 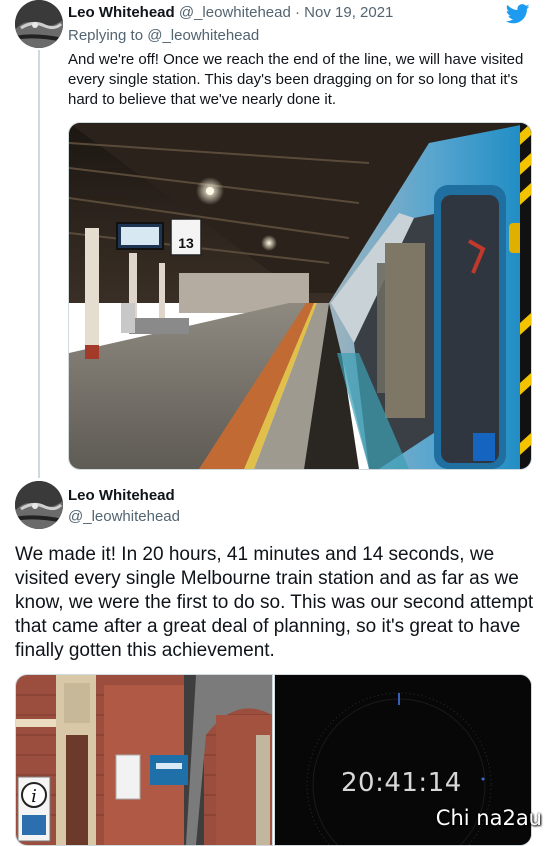 What do you see at coordinates (106, 35) in the screenshot?
I see `replying-to-label: Replying to` at bounding box center [106, 35].